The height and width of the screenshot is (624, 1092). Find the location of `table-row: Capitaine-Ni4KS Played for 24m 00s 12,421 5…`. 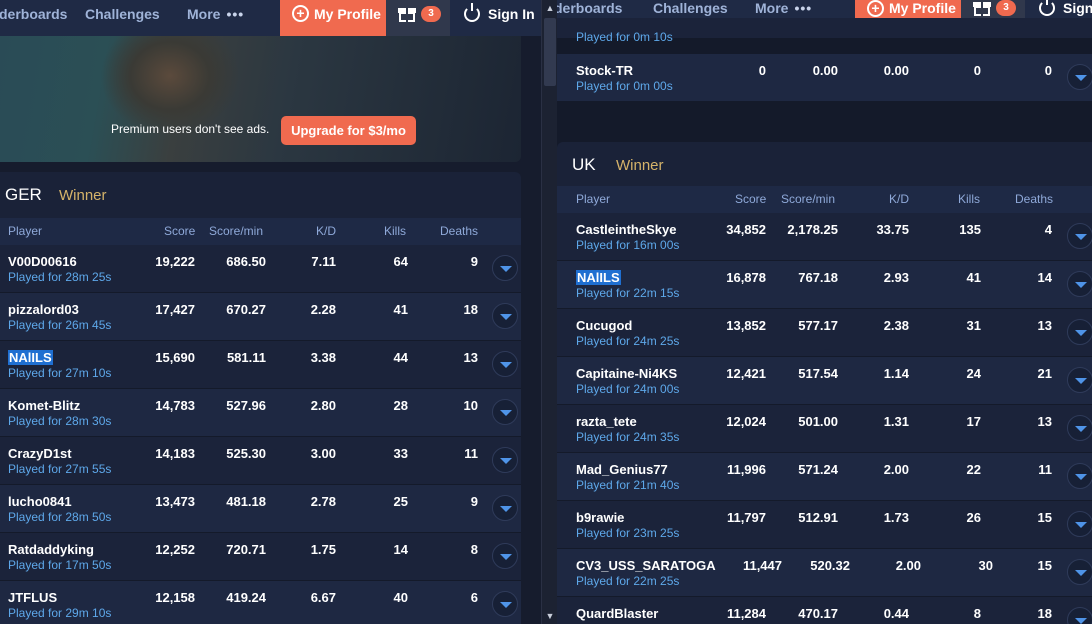

table-row: Capitaine-Ni4KS Played for 24m 00s 12,421 5… is located at coordinates (824, 381).